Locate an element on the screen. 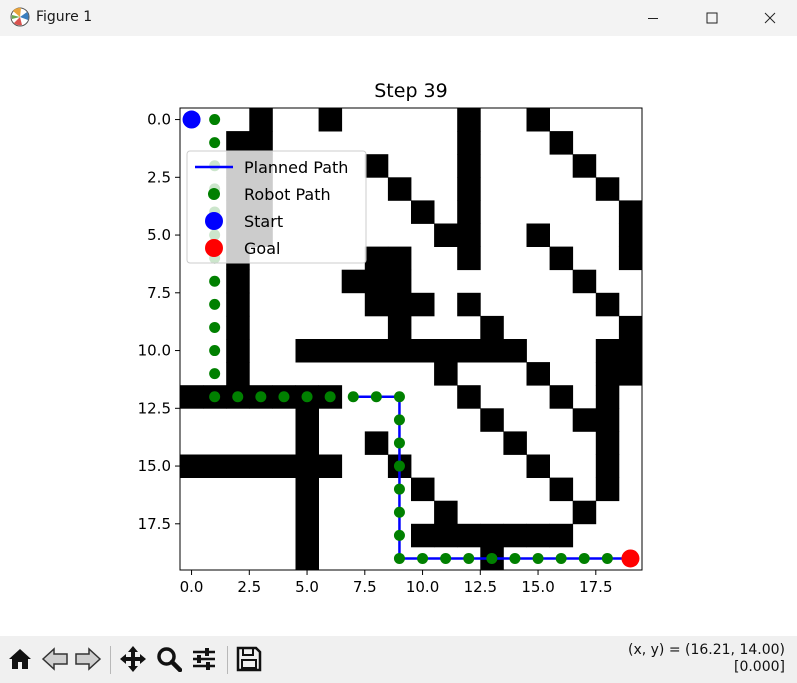  chart-title: Step 39 is located at coordinates (410, 91).